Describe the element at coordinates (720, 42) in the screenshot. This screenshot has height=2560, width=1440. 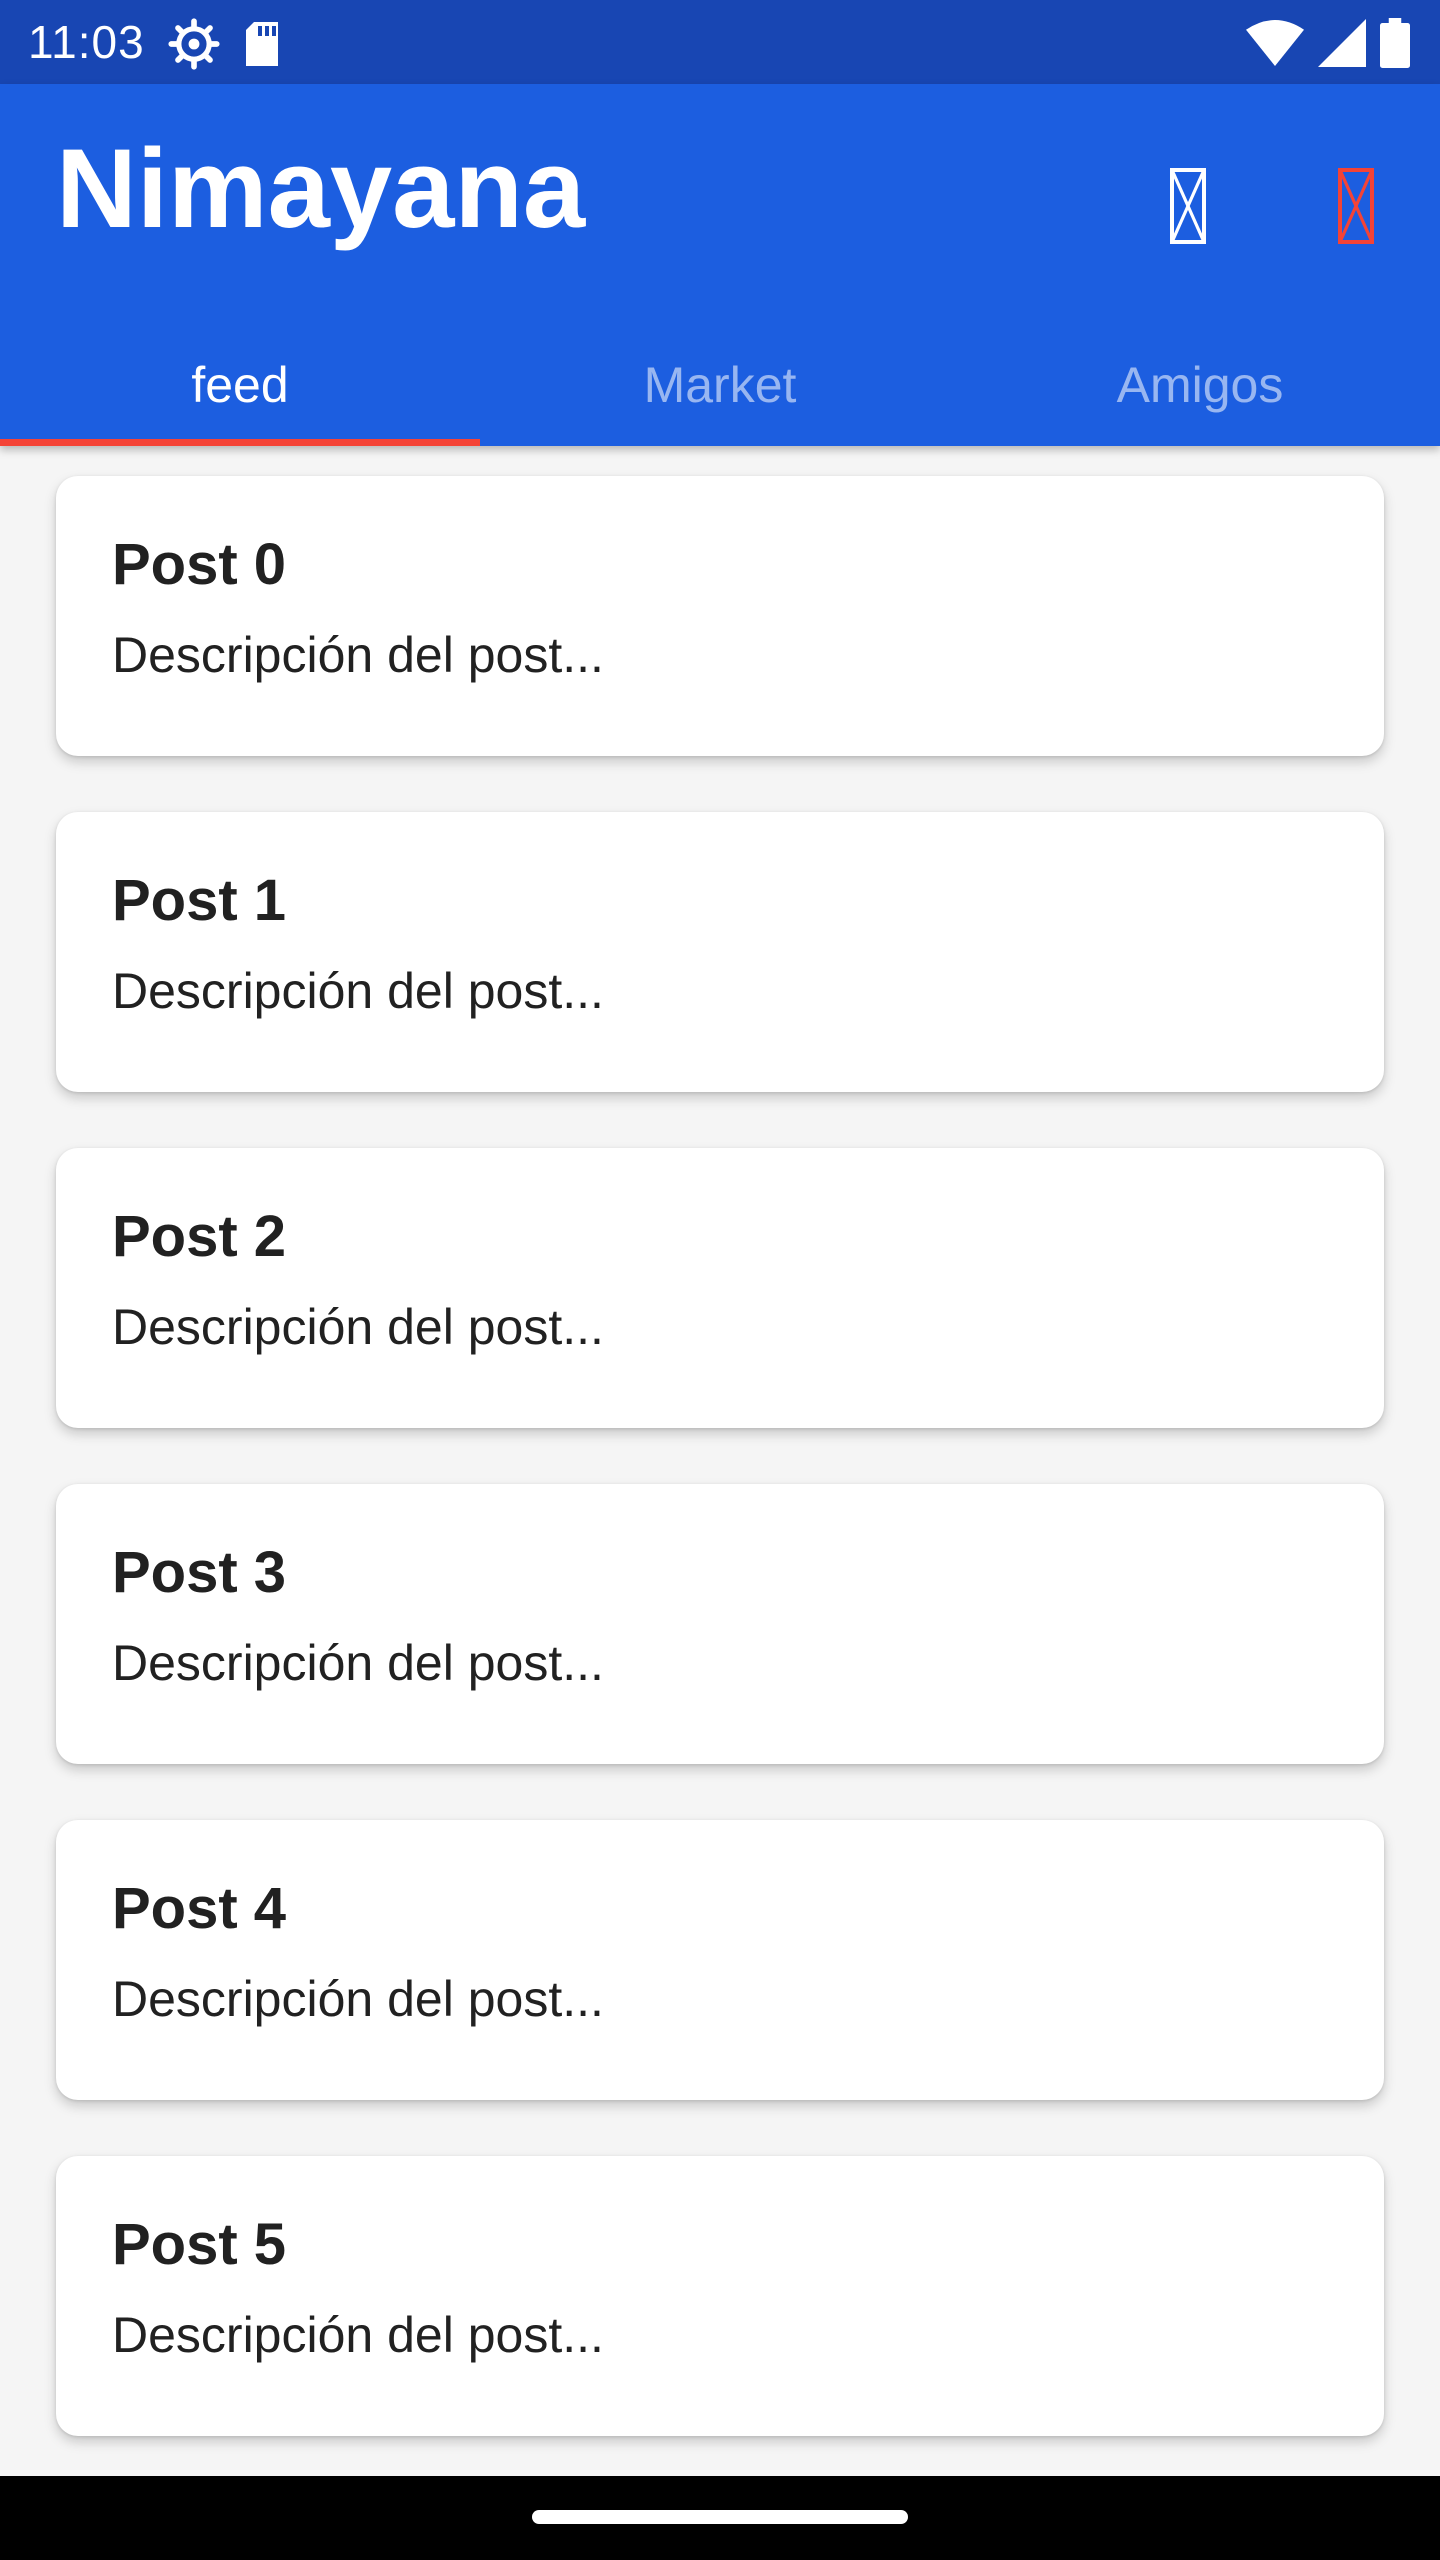
I see `status-bar: 11:03` at that location.